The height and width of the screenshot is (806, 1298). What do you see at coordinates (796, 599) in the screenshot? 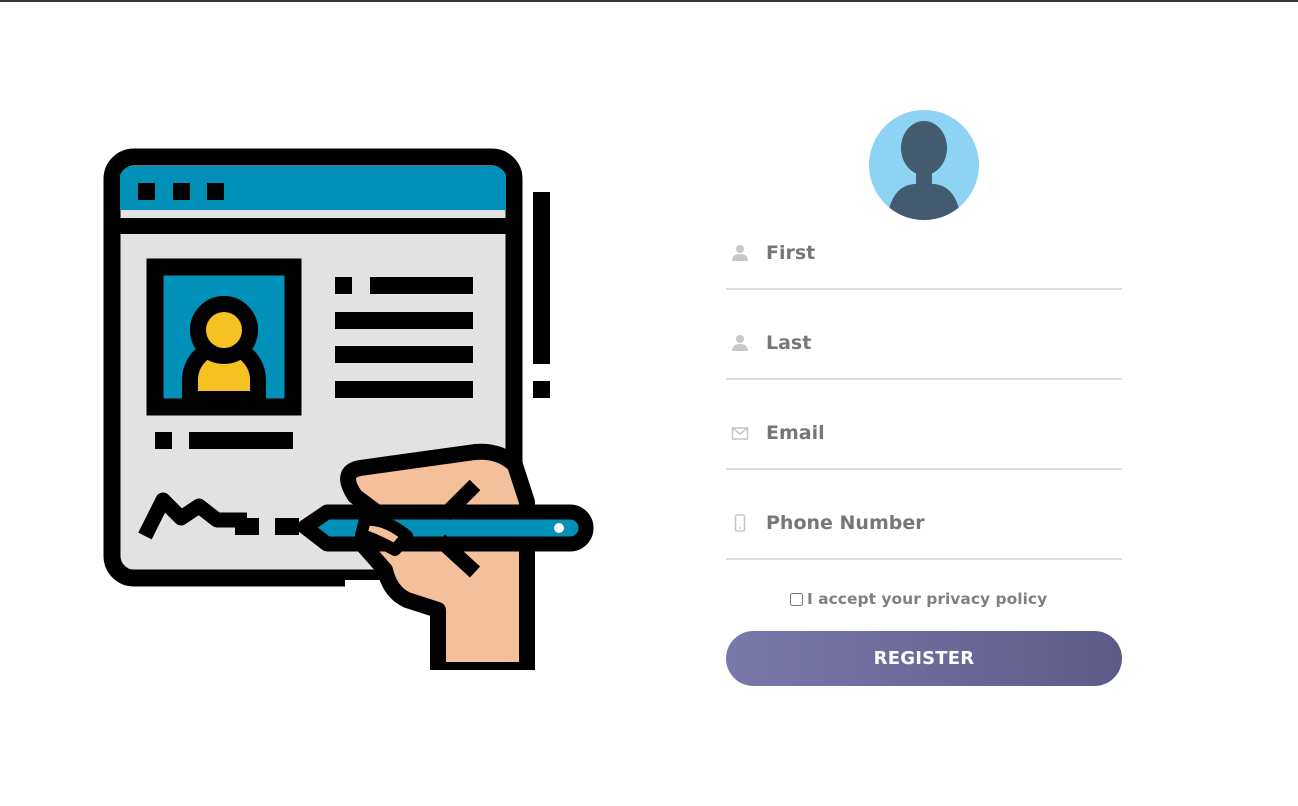
I see `privacy-policy-checkbox` at bounding box center [796, 599].